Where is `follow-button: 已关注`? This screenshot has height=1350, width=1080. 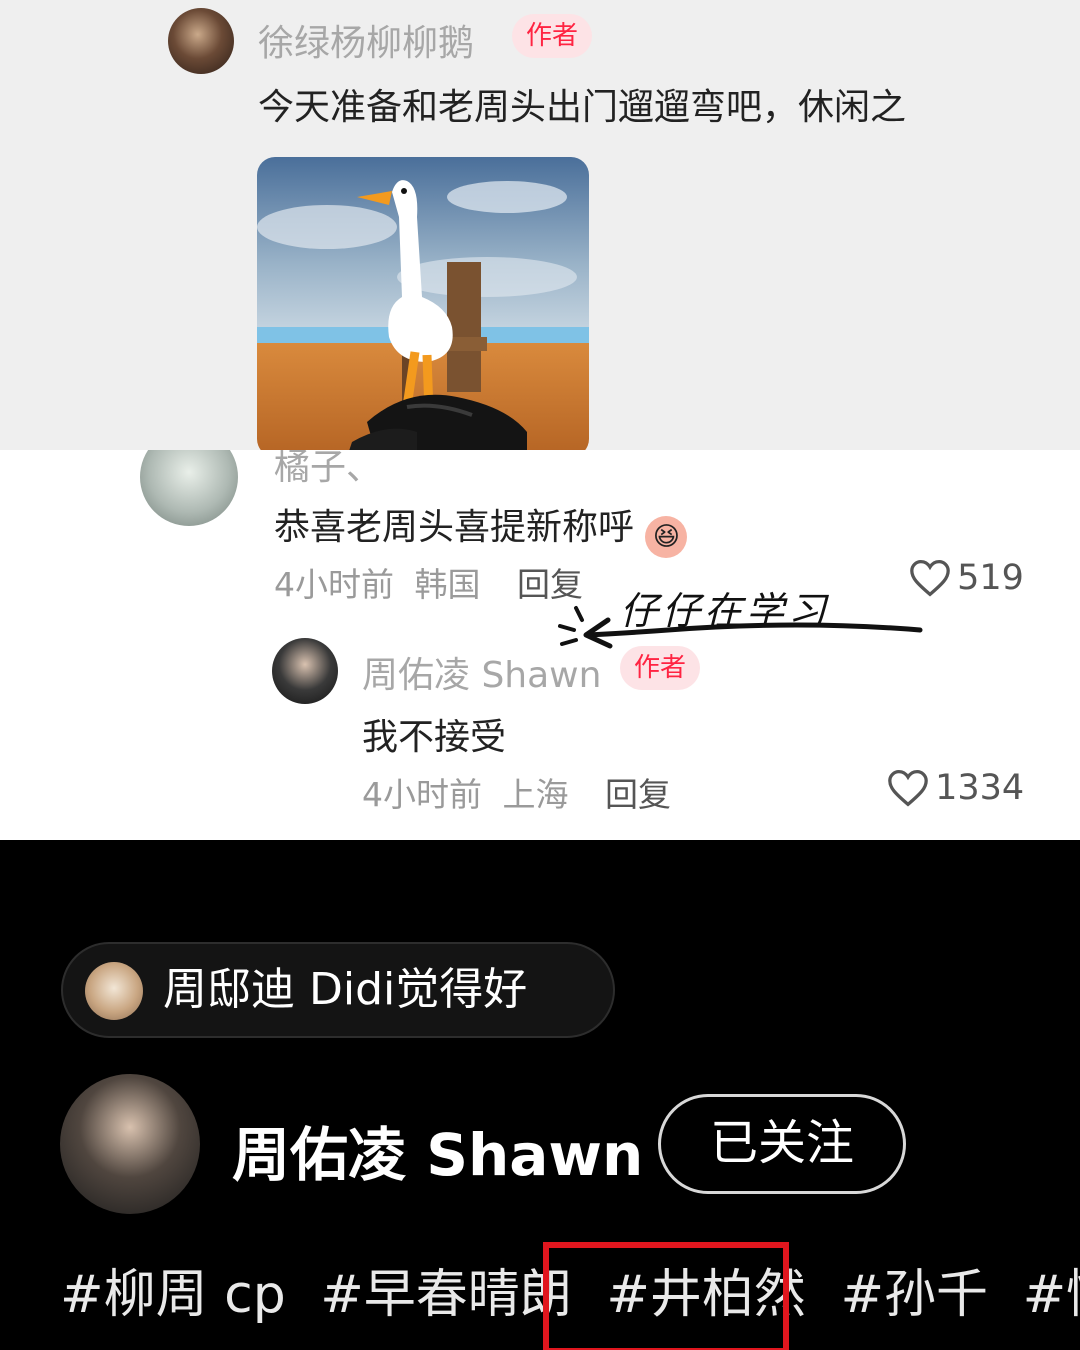
follow-button: 已关注 is located at coordinates (782, 1144).